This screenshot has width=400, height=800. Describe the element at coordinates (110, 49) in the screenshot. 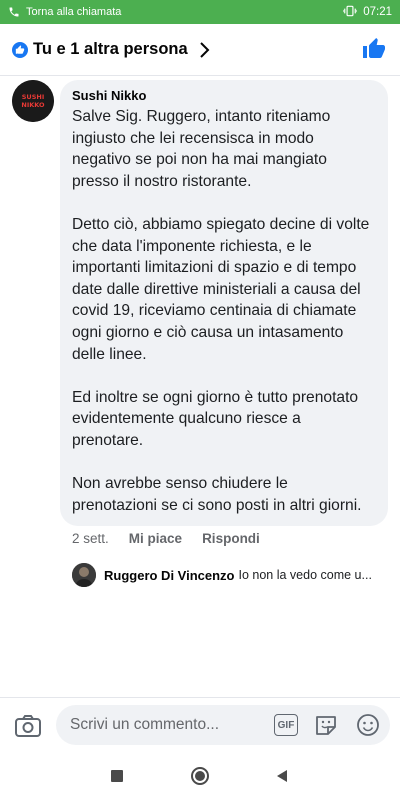

I see `reactions-summary: Tu e 1 altra persona` at that location.